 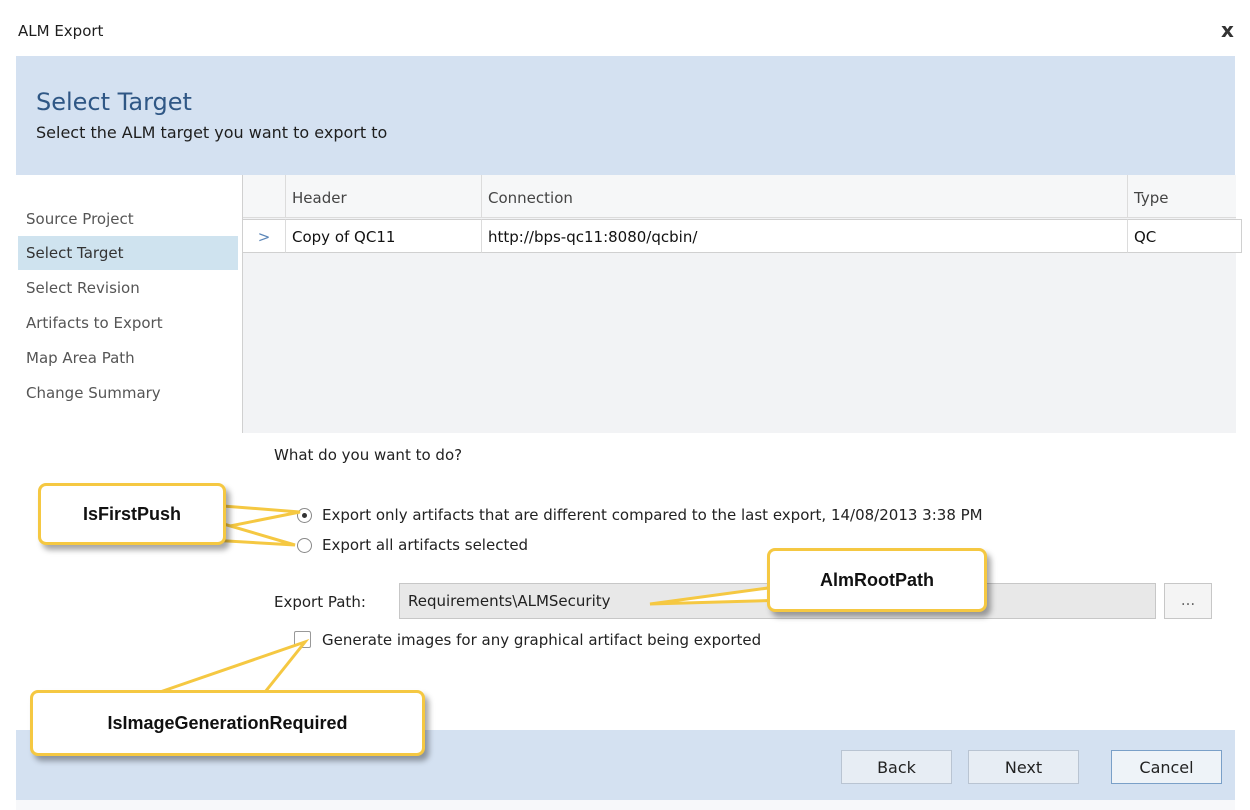 What do you see at coordinates (227, 723) in the screenshot?
I see `callout-is-image-generation-required: IsImageGenerationRequired` at bounding box center [227, 723].